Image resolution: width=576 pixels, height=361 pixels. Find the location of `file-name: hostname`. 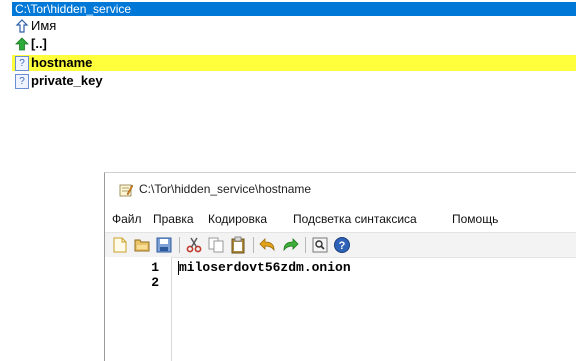

file-name: hostname is located at coordinates (62, 62).